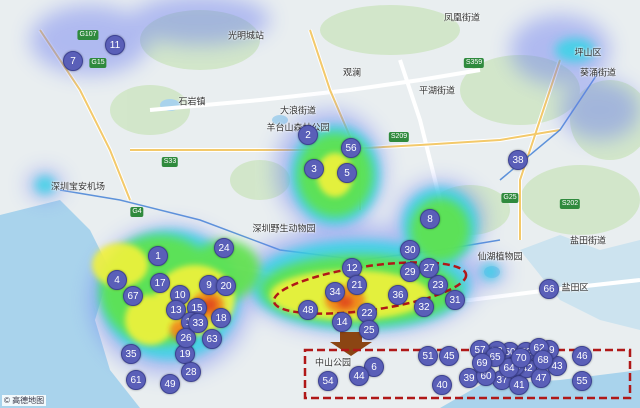  Describe the element at coordinates (226, 286) in the screenshot. I see `cluster-marker: 20` at that location.